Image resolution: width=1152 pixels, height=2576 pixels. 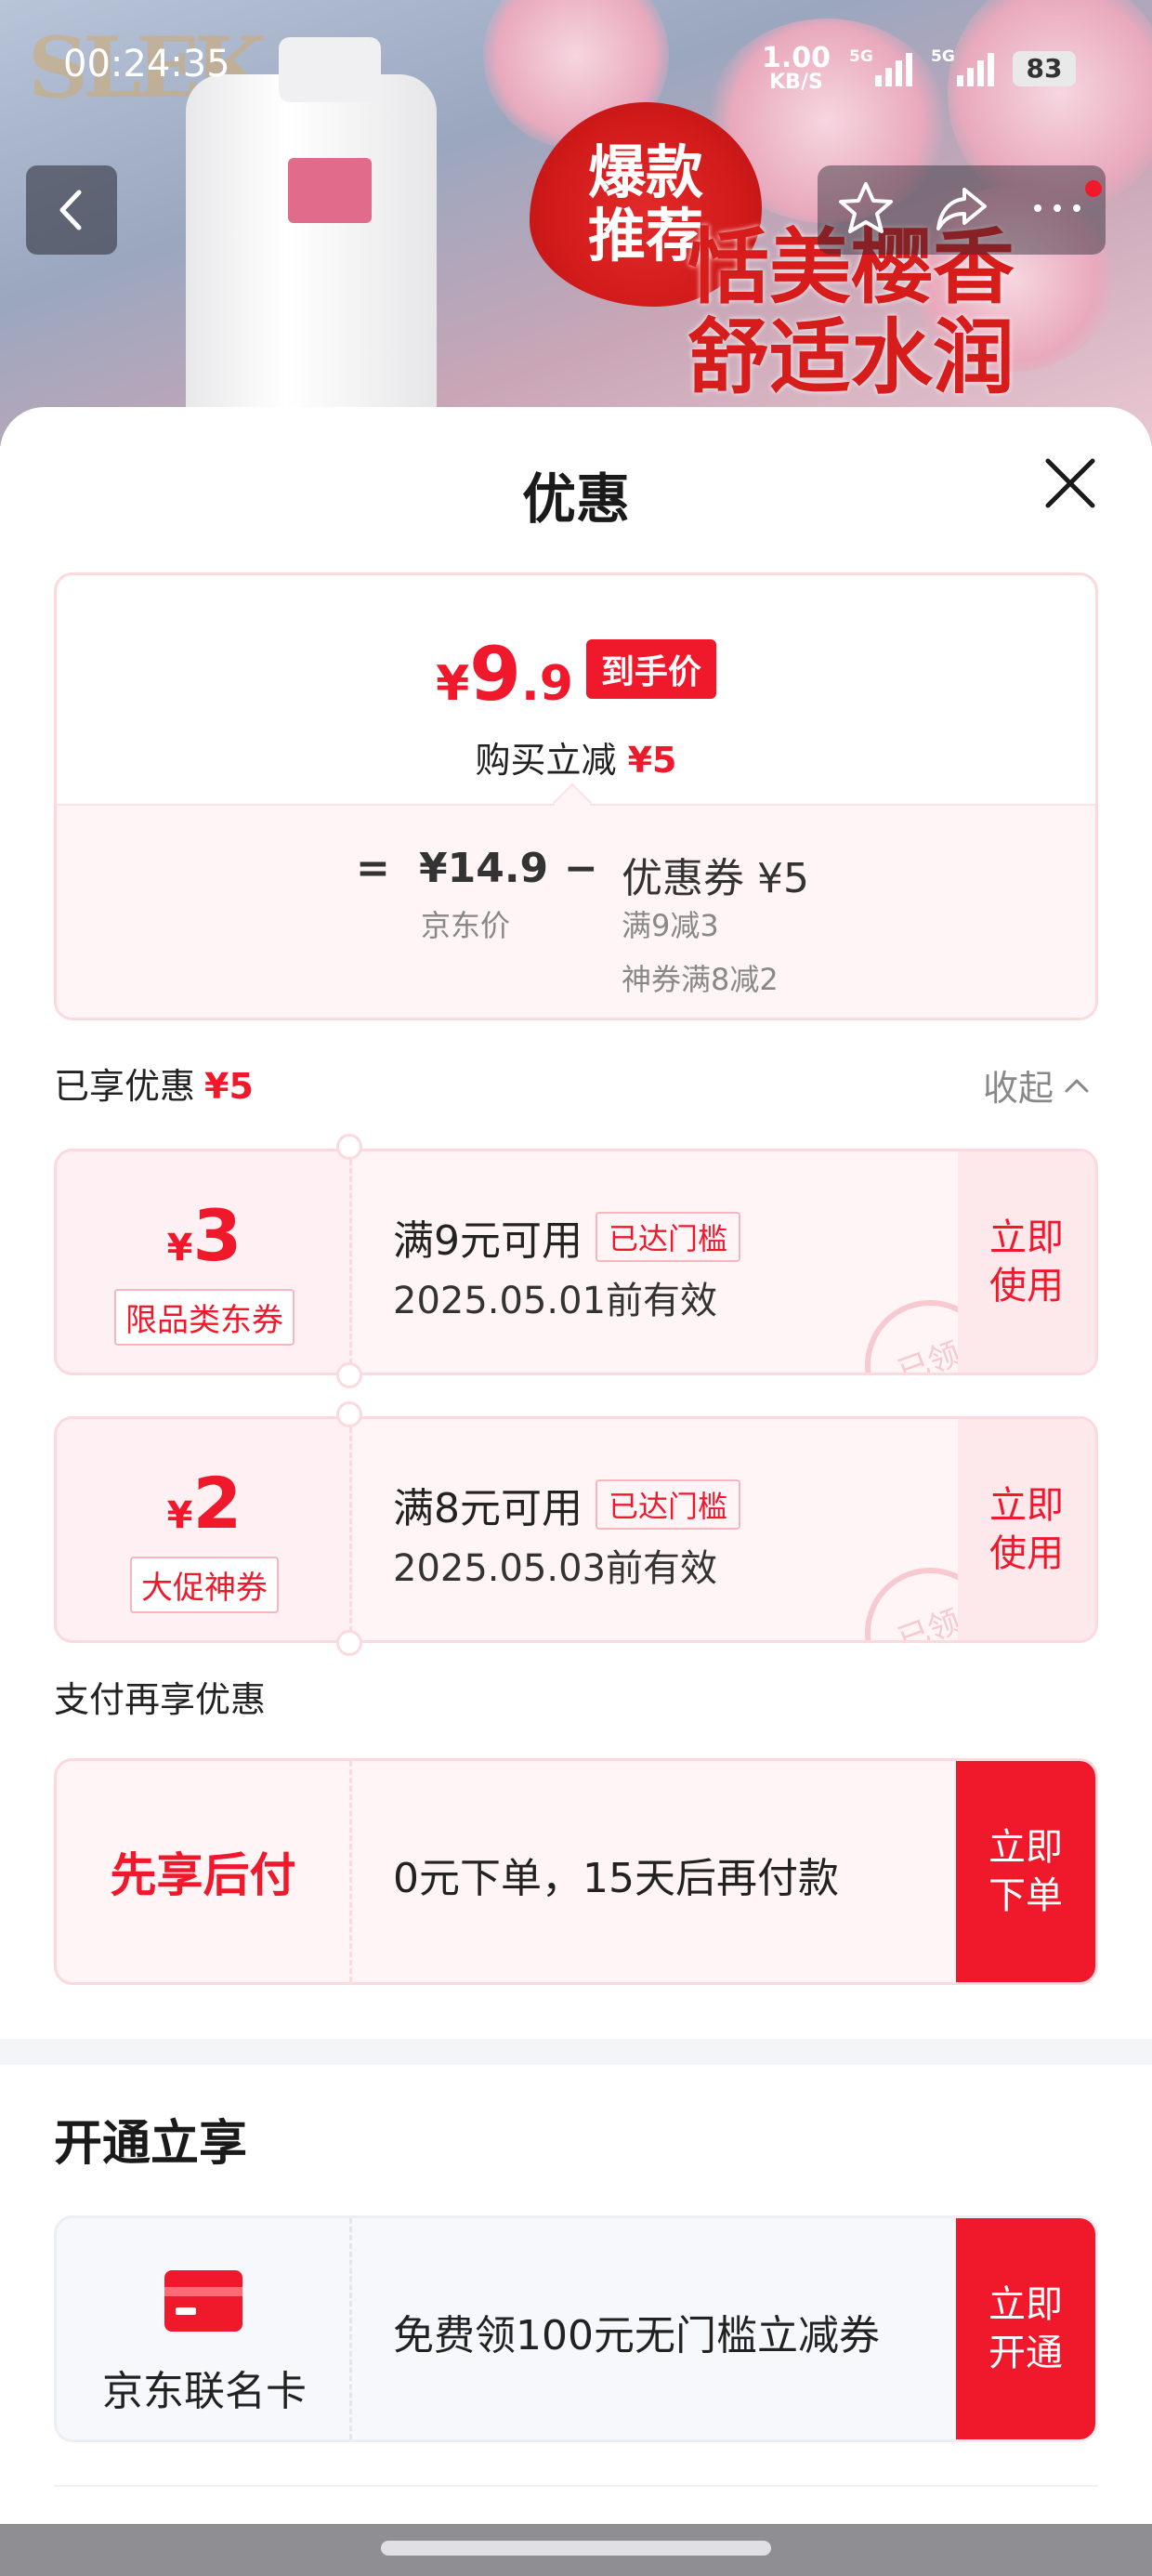 I want to click on final-price-decimal: .9, so click(x=546, y=684).